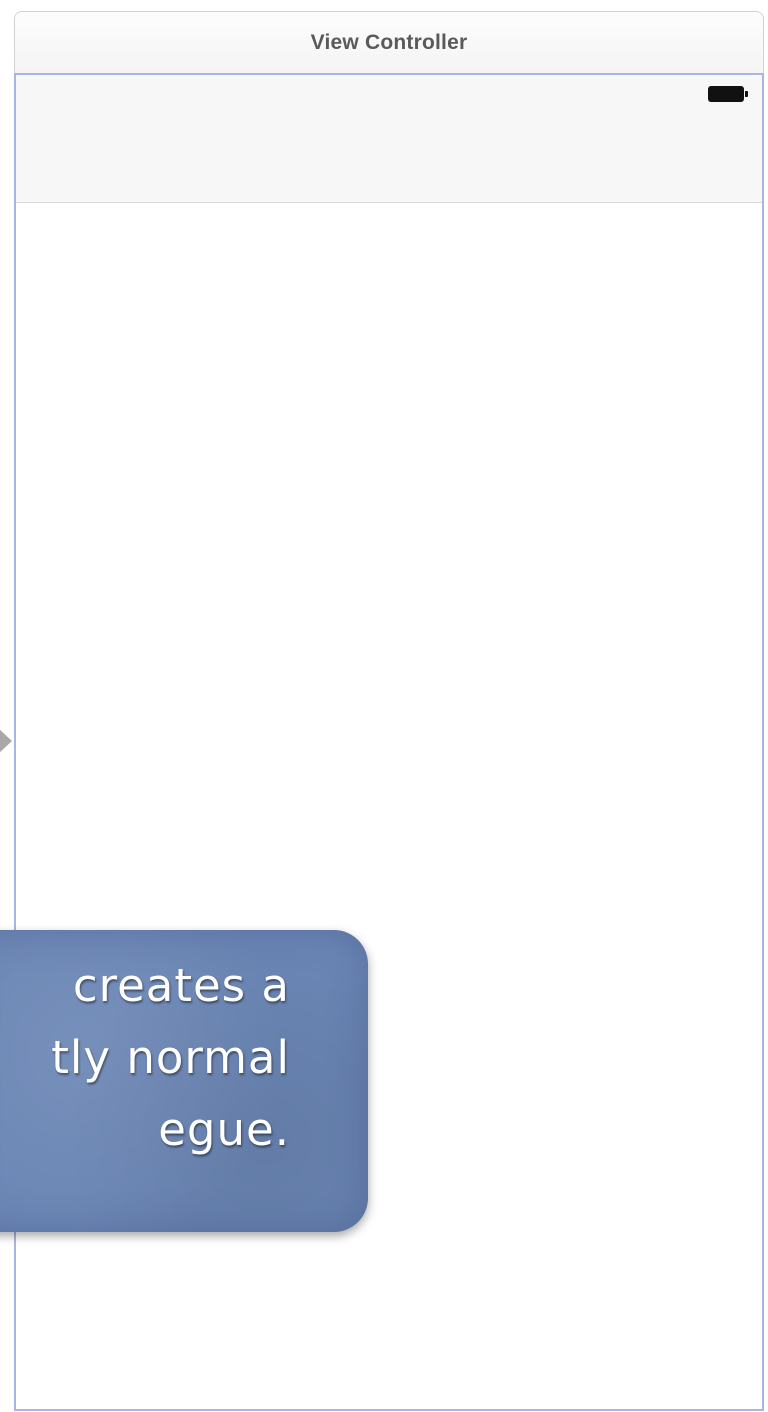  What do you see at coordinates (6, 741) in the screenshot?
I see `arrow-right-icon` at bounding box center [6, 741].